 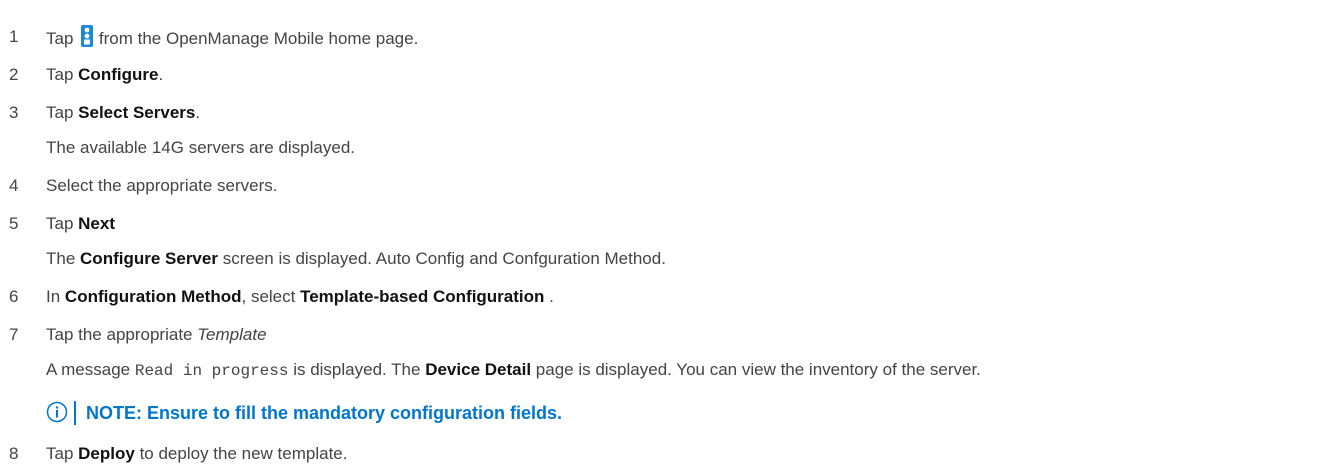 I want to click on info-icon, so click(x=57, y=415).